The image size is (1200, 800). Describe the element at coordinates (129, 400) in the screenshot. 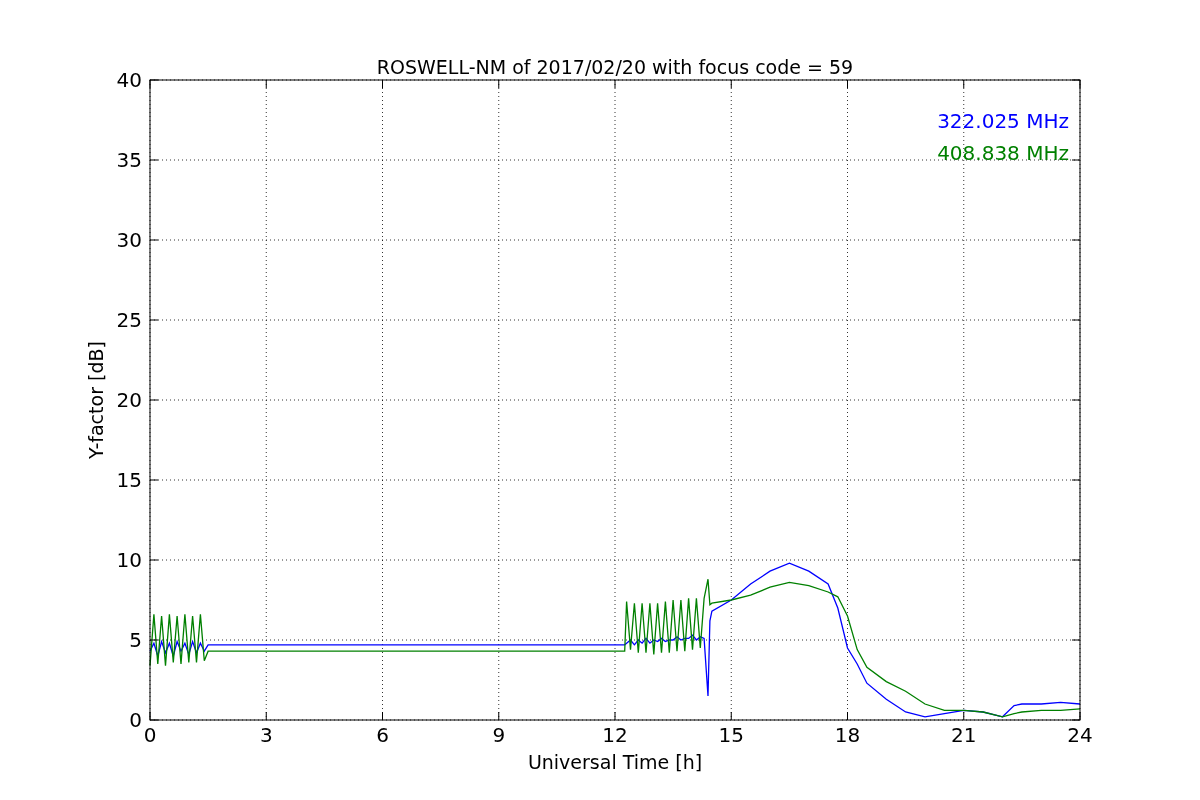

I see `y-tick-label: 20` at that location.